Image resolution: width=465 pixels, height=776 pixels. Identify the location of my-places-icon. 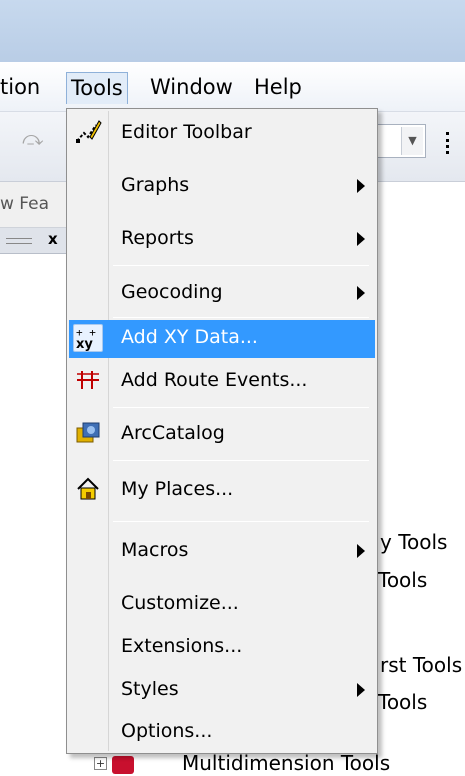
(88, 490).